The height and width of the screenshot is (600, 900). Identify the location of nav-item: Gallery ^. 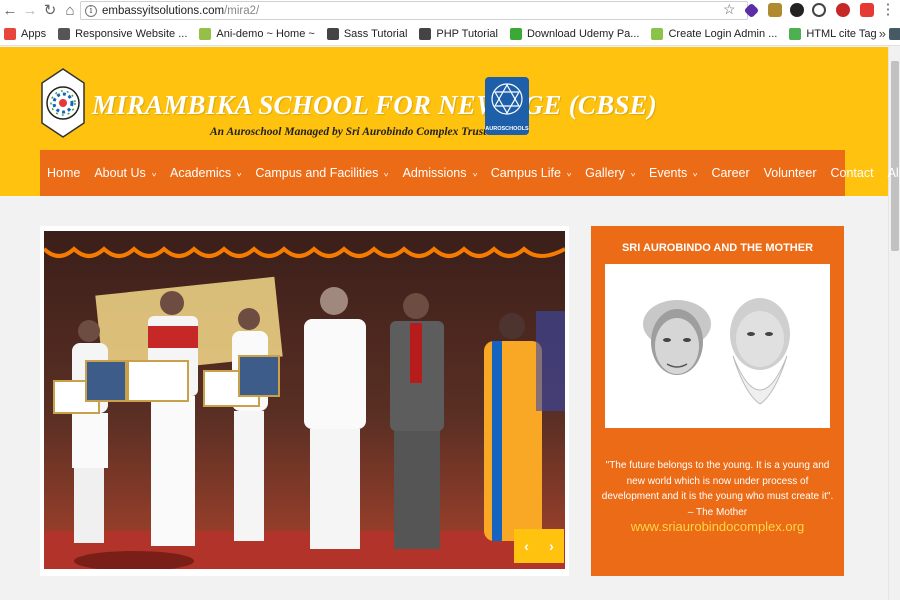
(610, 173).